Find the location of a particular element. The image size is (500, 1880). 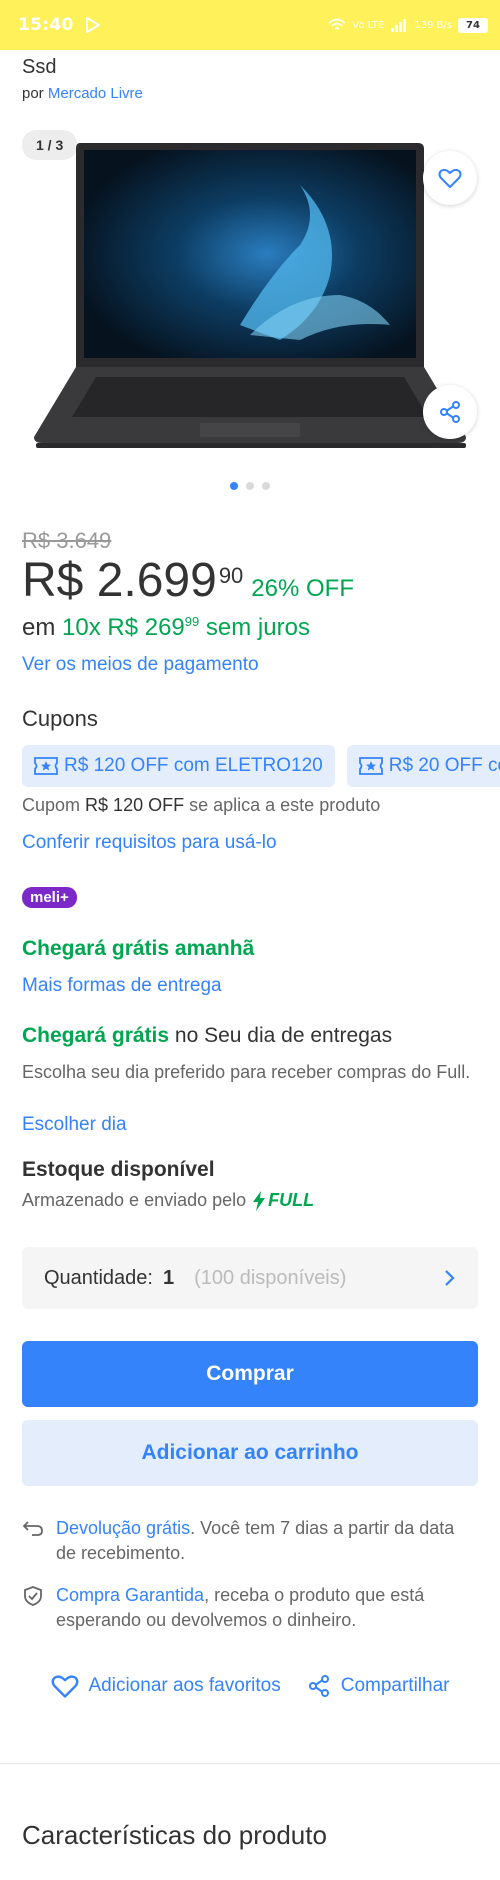

price-main: R$ 2.699 is located at coordinates (119, 580).